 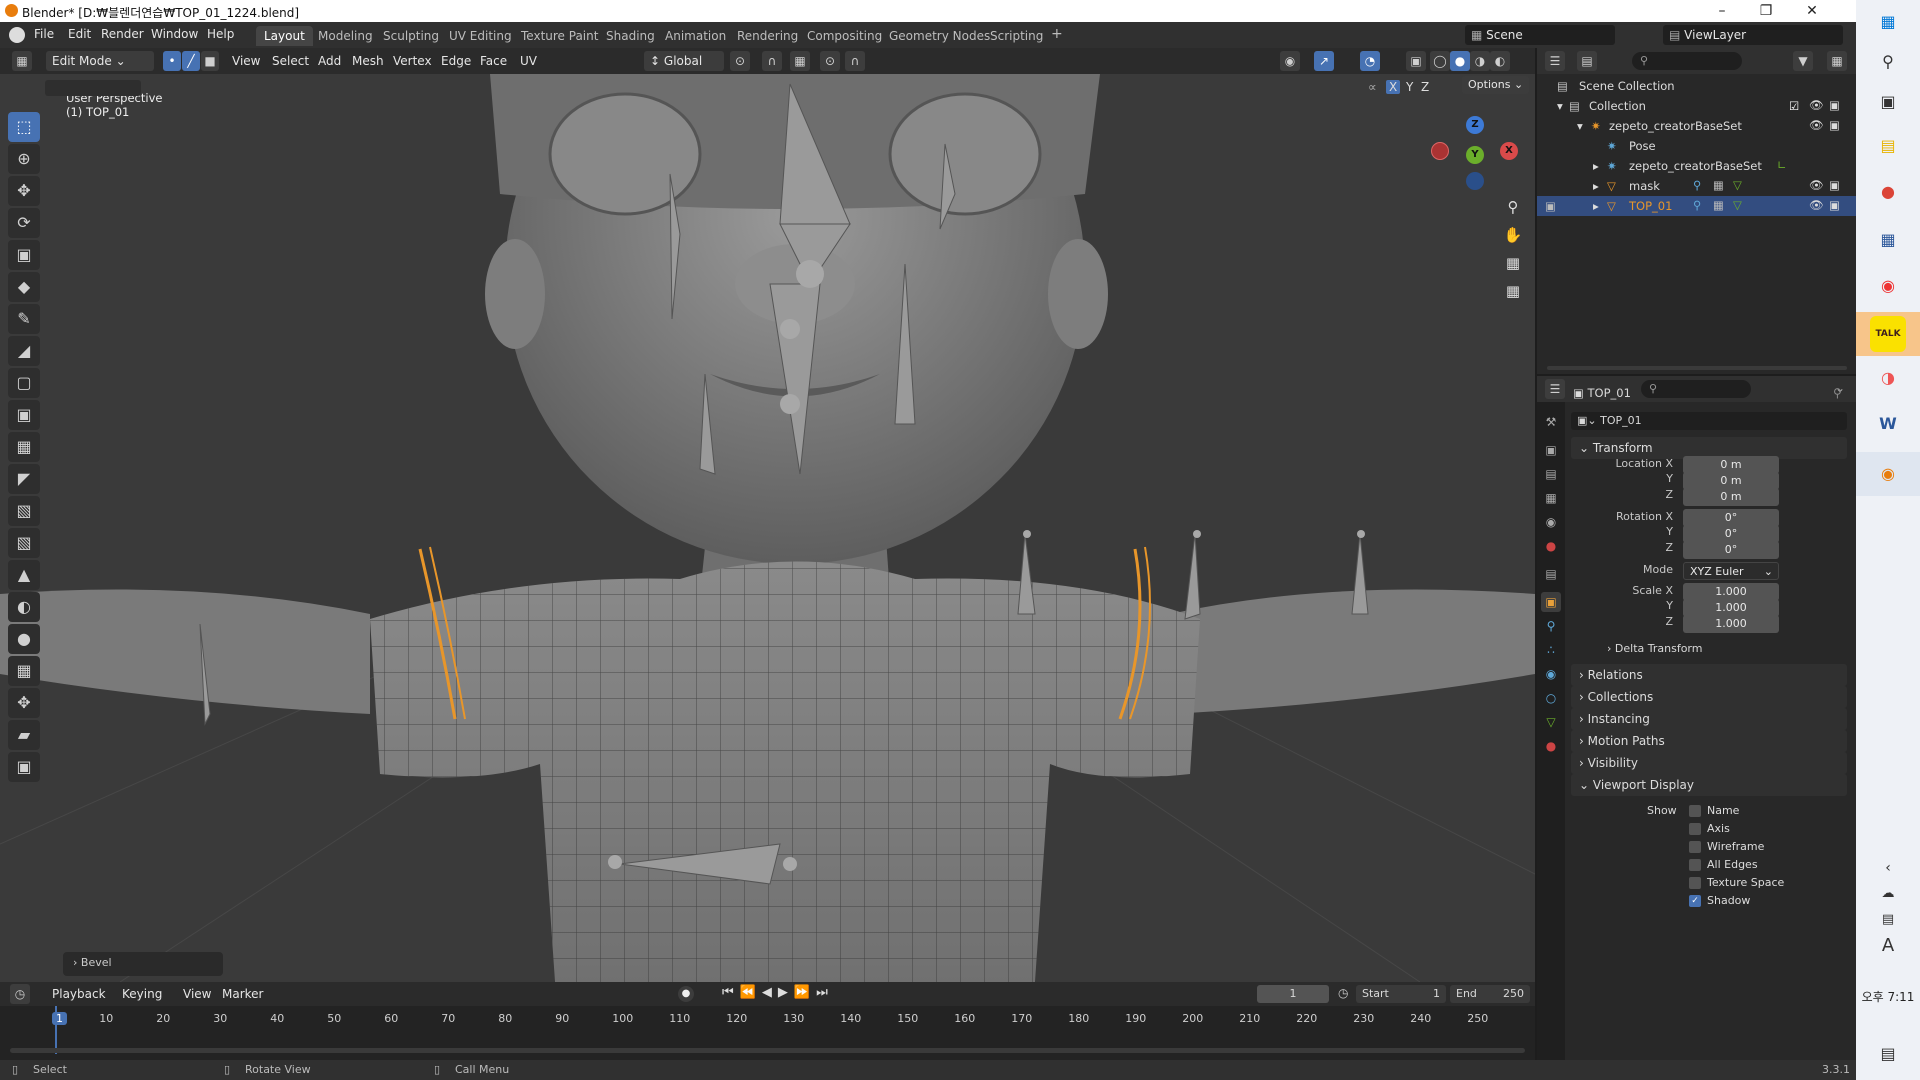 I want to click on menu-file: File, so click(x=44, y=34).